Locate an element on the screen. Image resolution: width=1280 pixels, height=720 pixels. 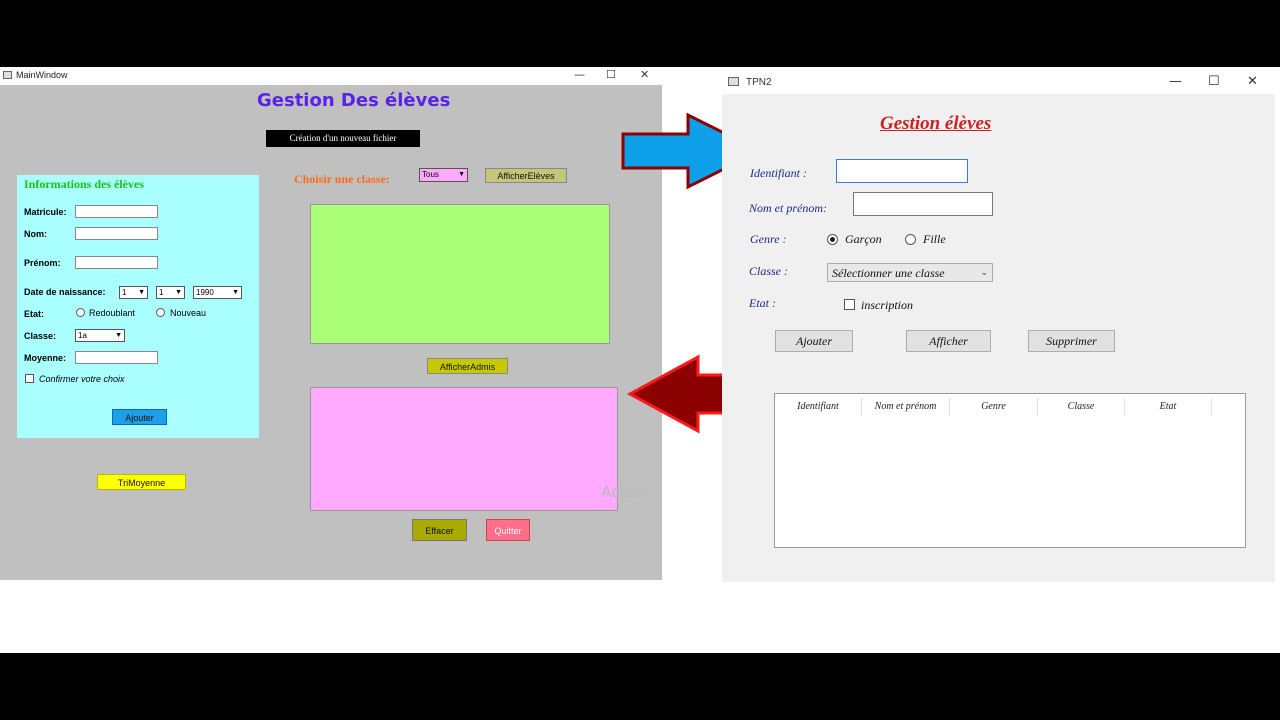
window-title: MainWindow is located at coordinates (42, 75).